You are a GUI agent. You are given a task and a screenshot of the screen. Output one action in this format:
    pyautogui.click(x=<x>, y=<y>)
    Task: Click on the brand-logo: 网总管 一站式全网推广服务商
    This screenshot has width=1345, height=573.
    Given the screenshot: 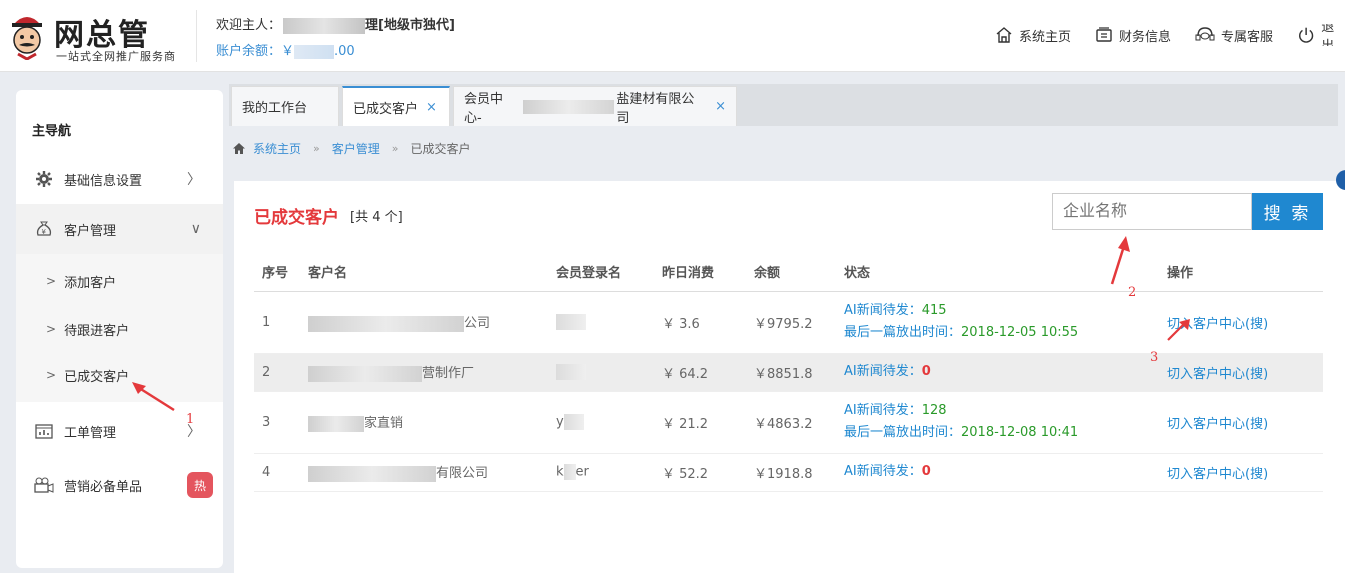 What is the action you would take?
    pyautogui.click(x=101, y=36)
    